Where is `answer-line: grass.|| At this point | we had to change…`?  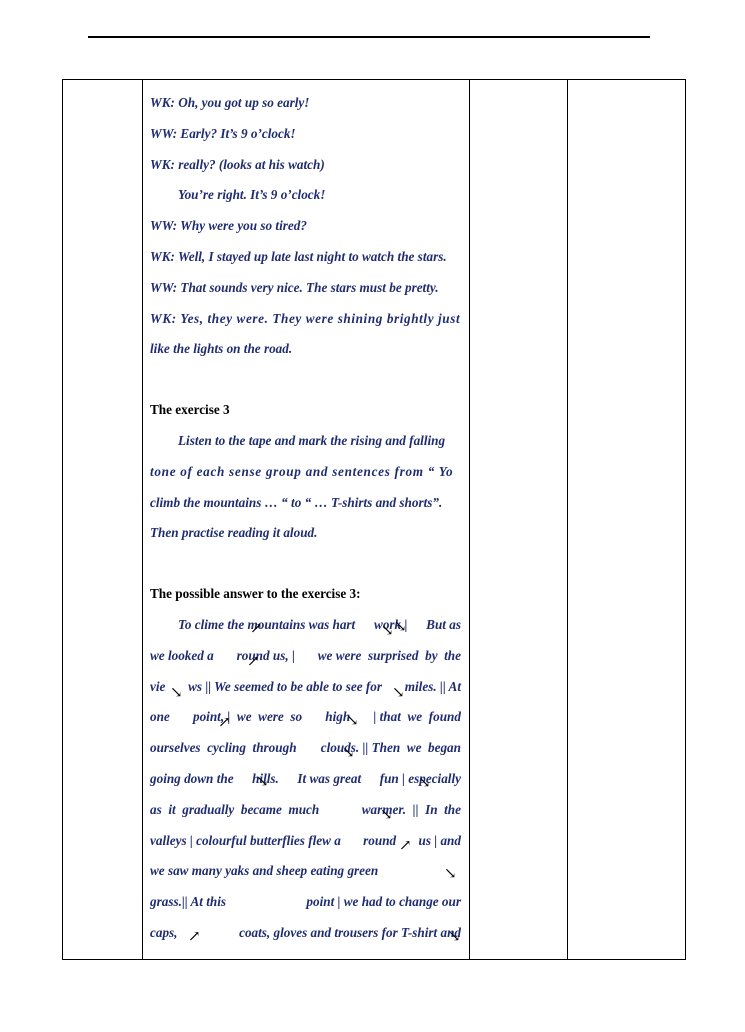 answer-line: grass.|| At this point | we had to change… is located at coordinates (306, 902).